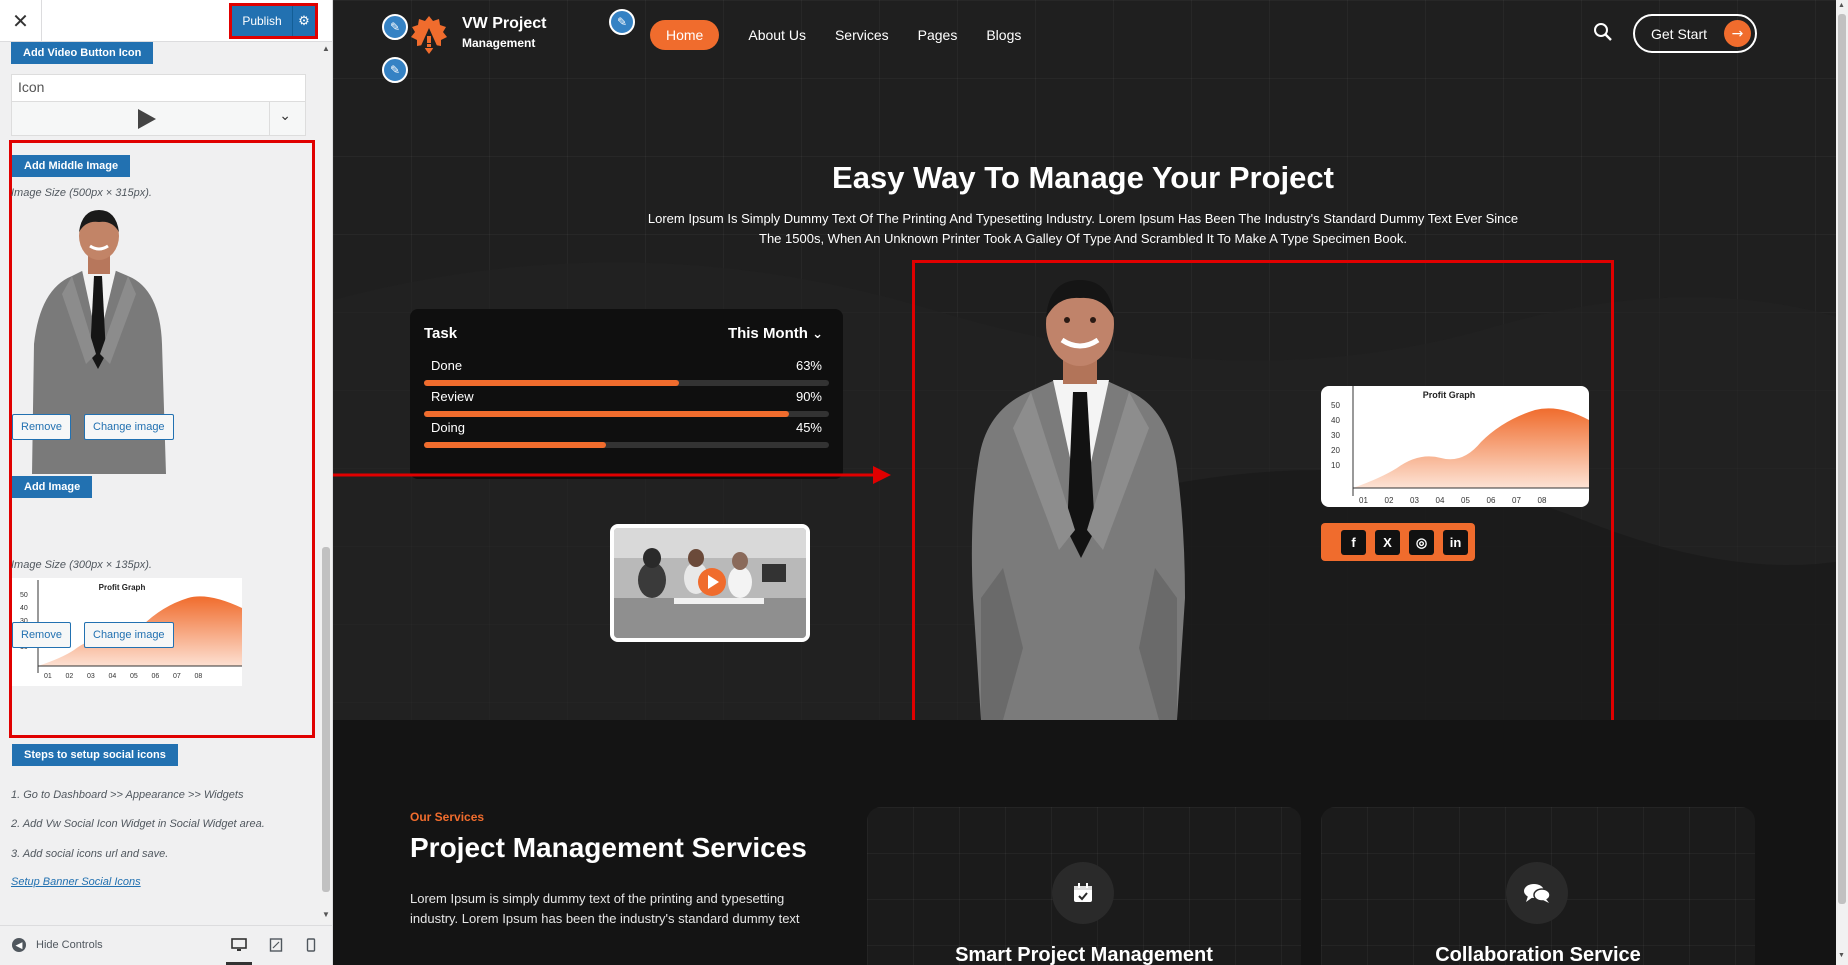  What do you see at coordinates (448, 427) in the screenshot?
I see `task-label: Doing` at bounding box center [448, 427].